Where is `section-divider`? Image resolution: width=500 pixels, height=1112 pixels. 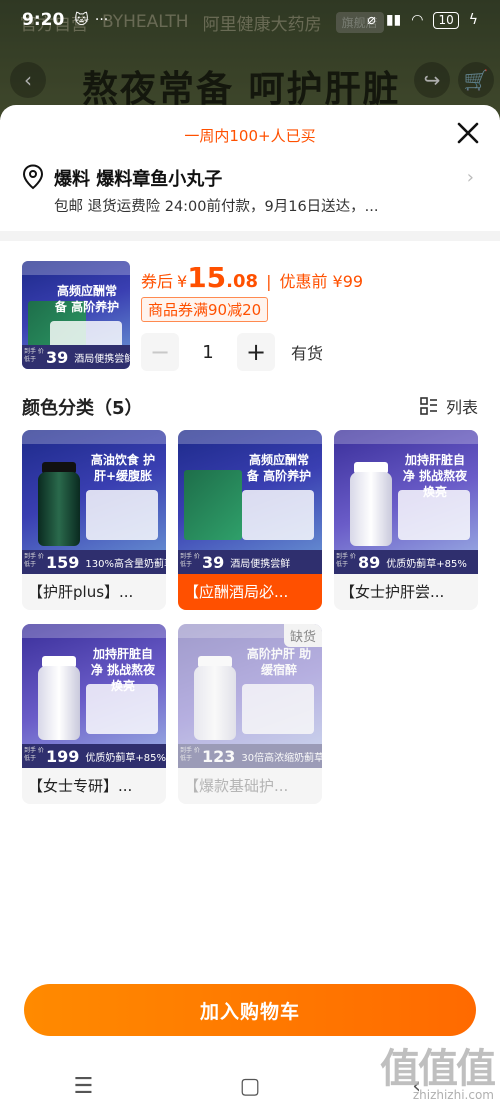 section-divider is located at coordinates (250, 236).